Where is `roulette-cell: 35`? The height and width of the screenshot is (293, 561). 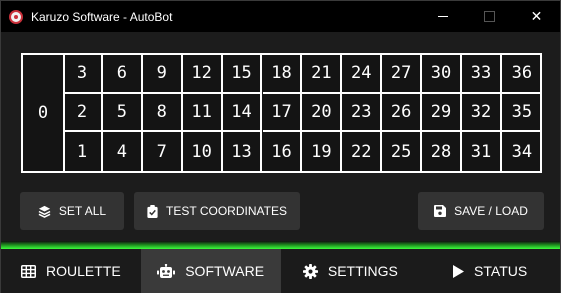
roulette-cell: 35 is located at coordinates (521, 113).